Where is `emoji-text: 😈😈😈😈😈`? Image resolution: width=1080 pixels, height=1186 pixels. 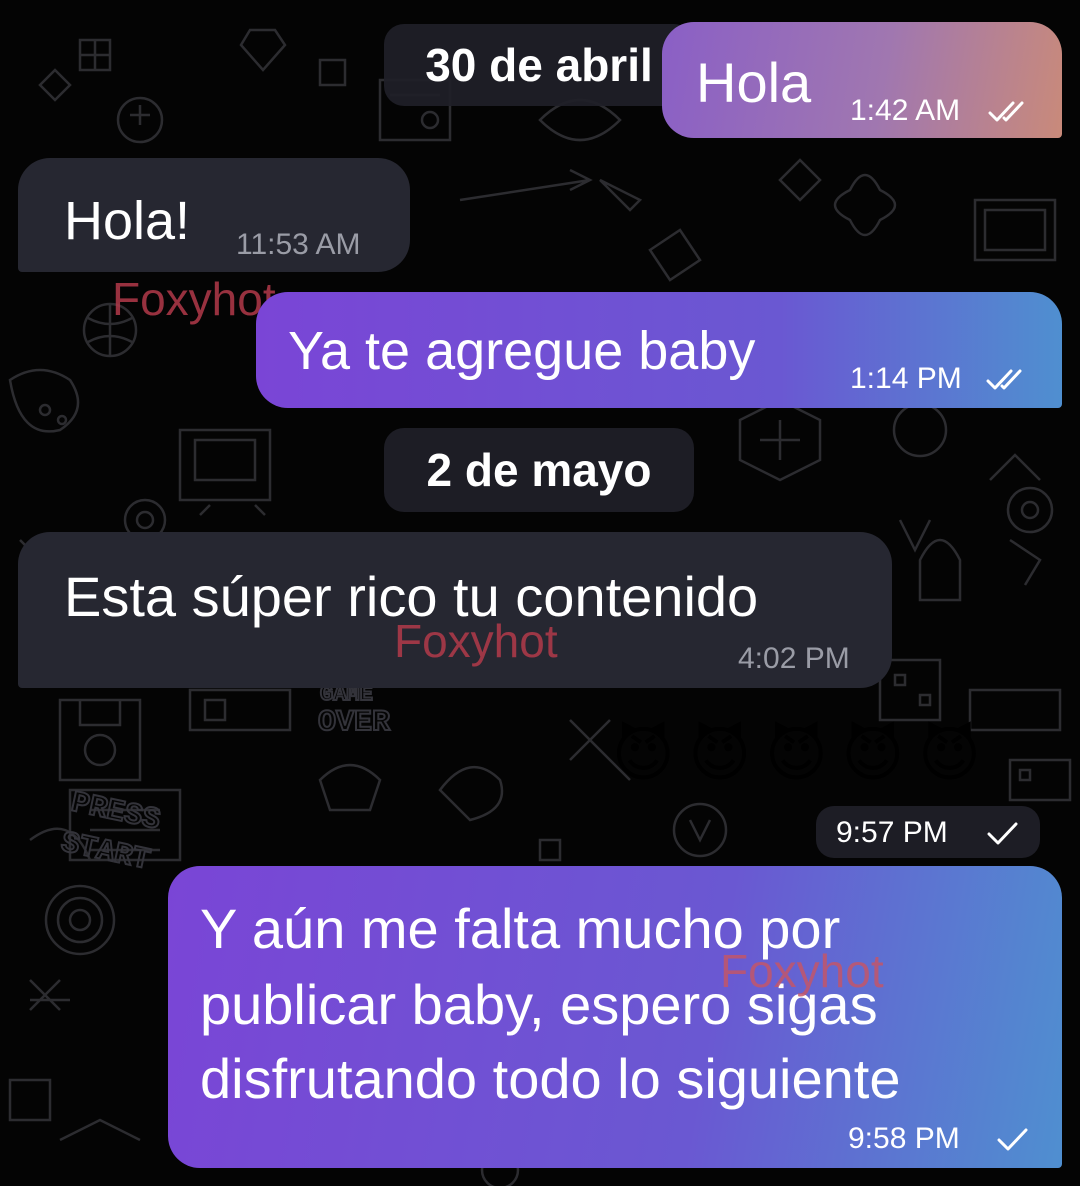
emoji-text: 😈😈😈😈😈 is located at coordinates (803, 754).